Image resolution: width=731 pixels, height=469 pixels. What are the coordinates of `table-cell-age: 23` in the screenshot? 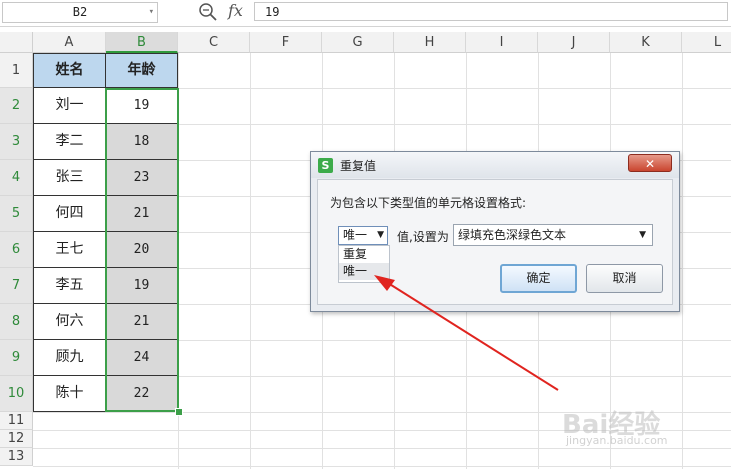 It's located at (142, 178).